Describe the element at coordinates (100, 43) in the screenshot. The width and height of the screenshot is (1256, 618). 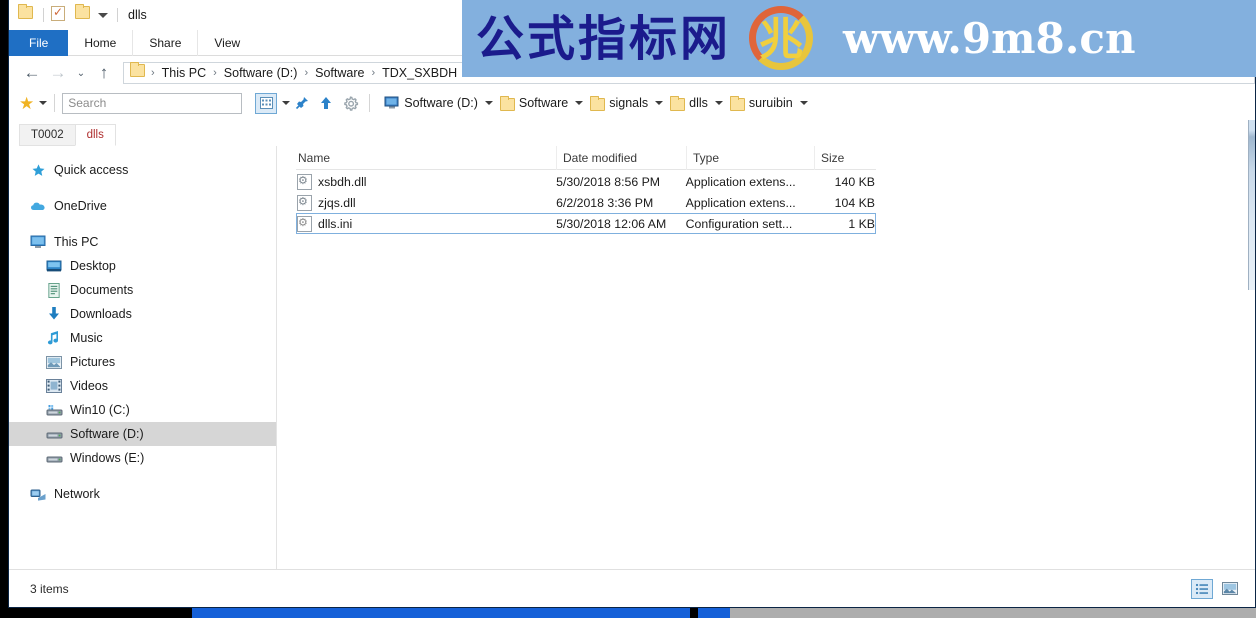
I see `tab-home: Home` at that location.